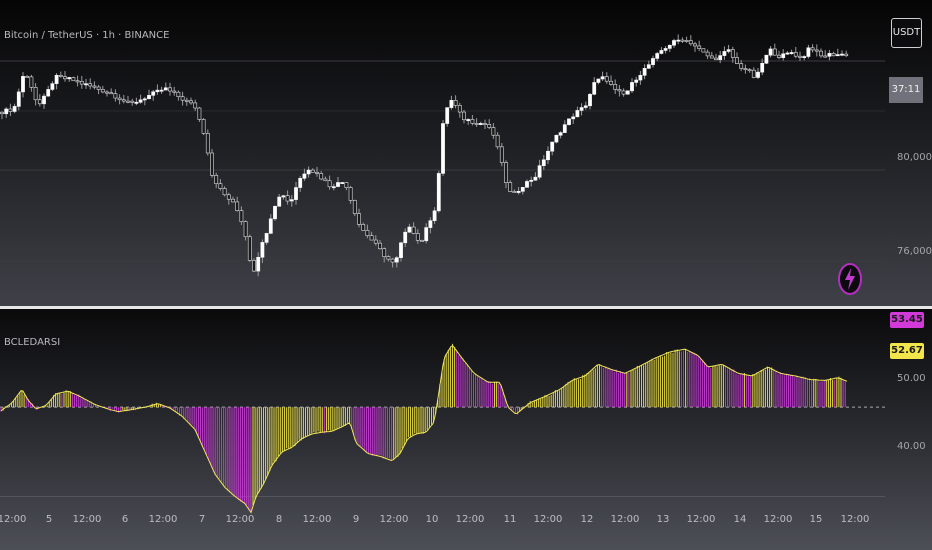 This screenshot has height=550, width=932. I want to click on time-axis-label: 8, so click(279, 519).